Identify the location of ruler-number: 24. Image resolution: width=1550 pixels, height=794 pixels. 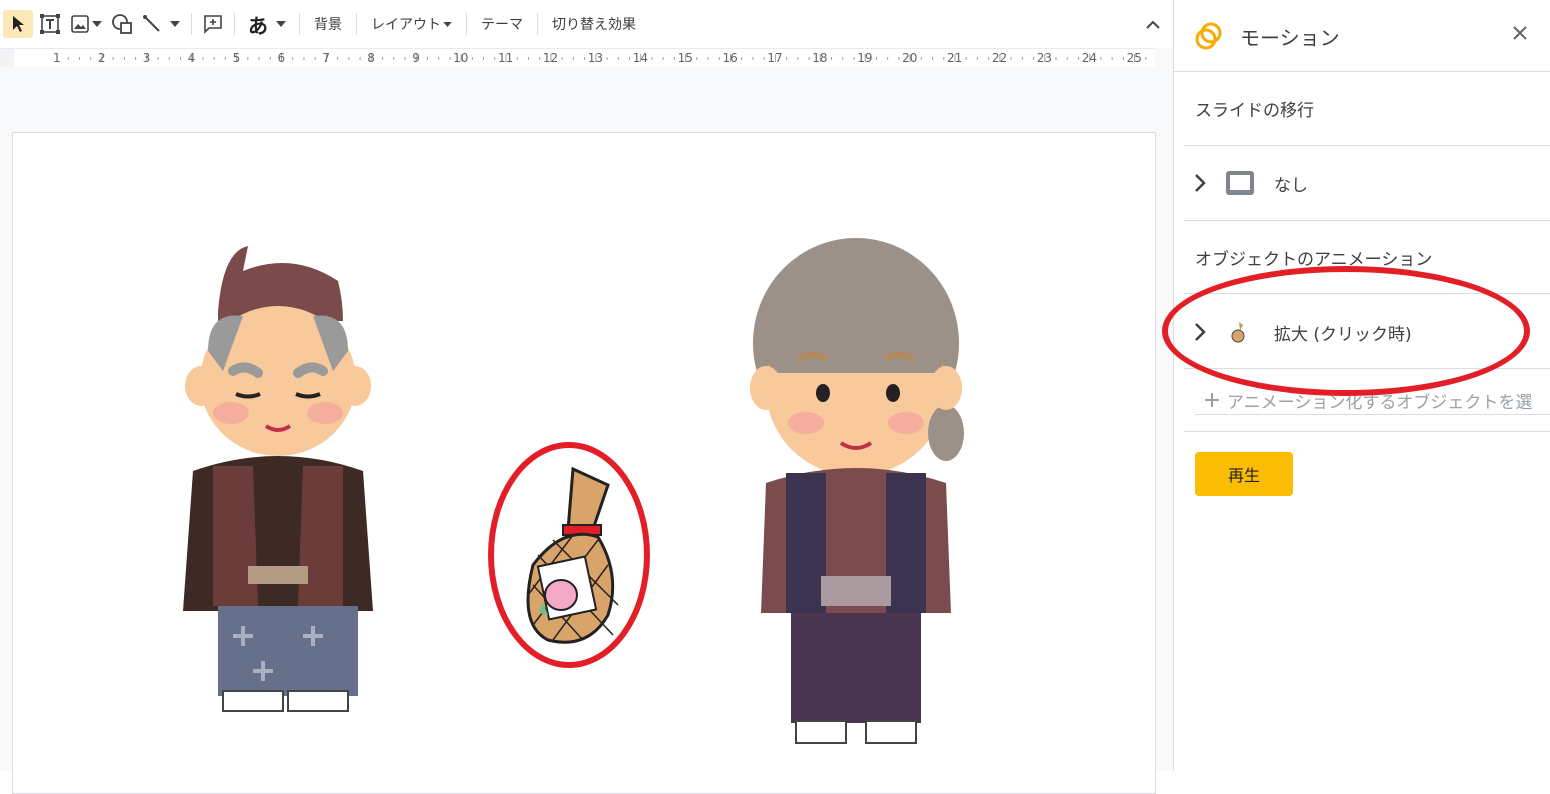
(1089, 58).